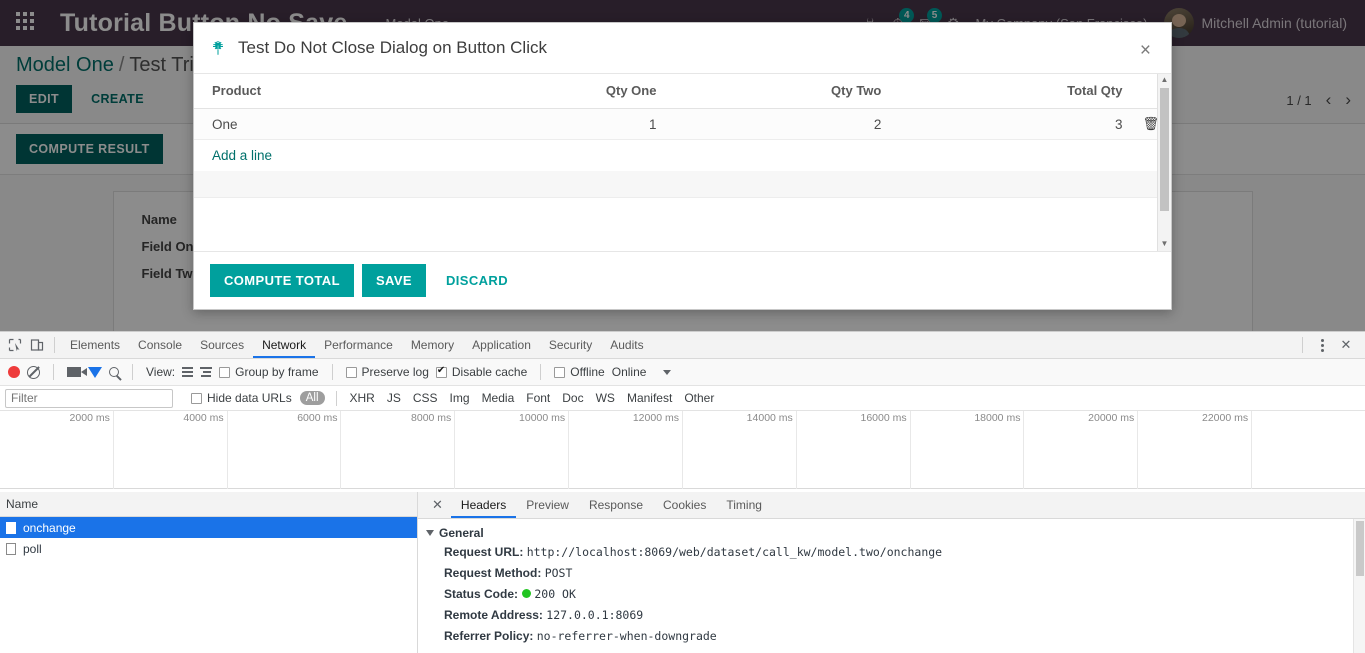 This screenshot has width=1365, height=653. What do you see at coordinates (241, 398) in the screenshot?
I see `hide-data-urls-toggle: Hide data URLs` at bounding box center [241, 398].